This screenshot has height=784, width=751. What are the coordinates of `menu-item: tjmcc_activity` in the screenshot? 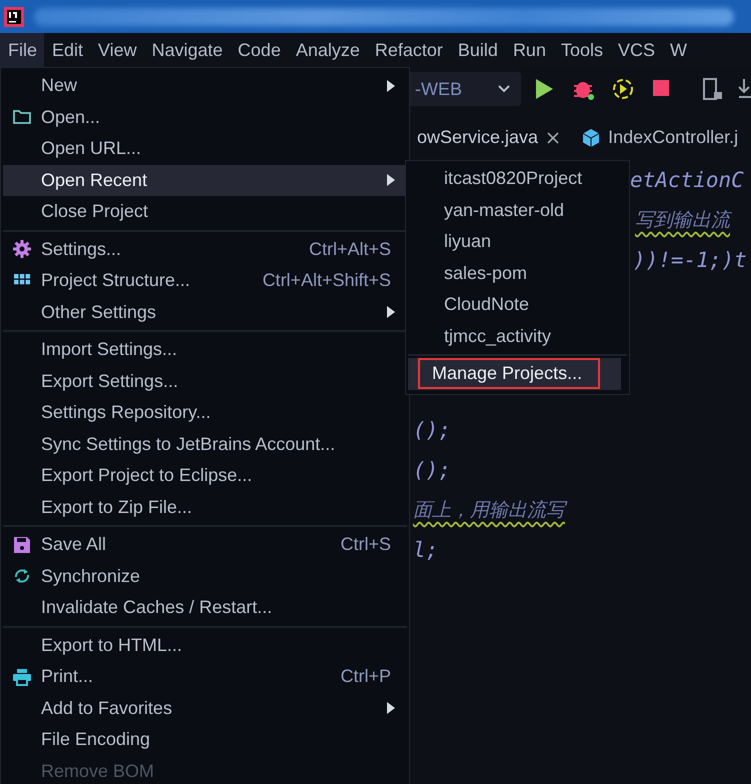 It's located at (517, 336).